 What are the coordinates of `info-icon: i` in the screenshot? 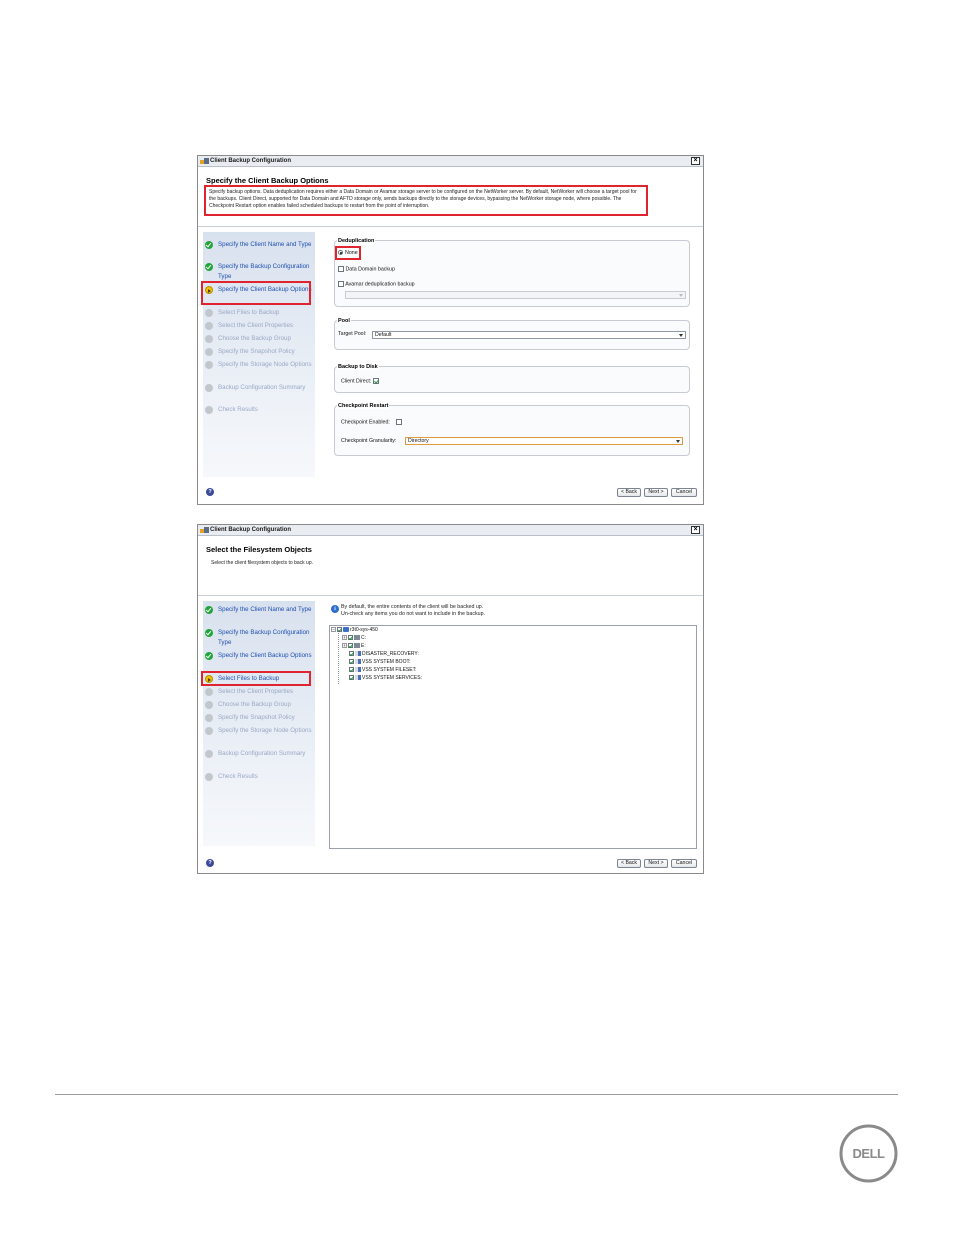 It's located at (335, 609).